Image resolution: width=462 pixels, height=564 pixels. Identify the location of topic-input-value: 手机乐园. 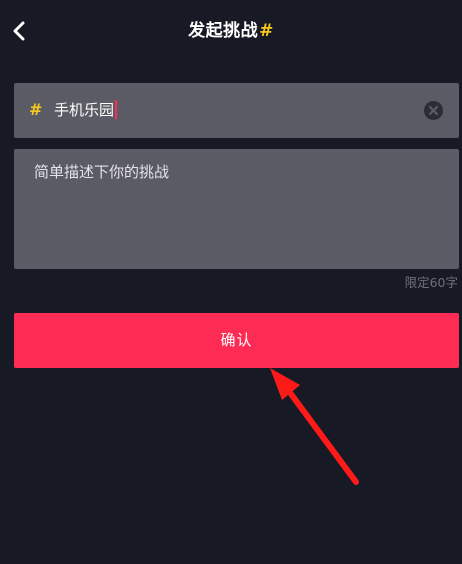
(86, 110).